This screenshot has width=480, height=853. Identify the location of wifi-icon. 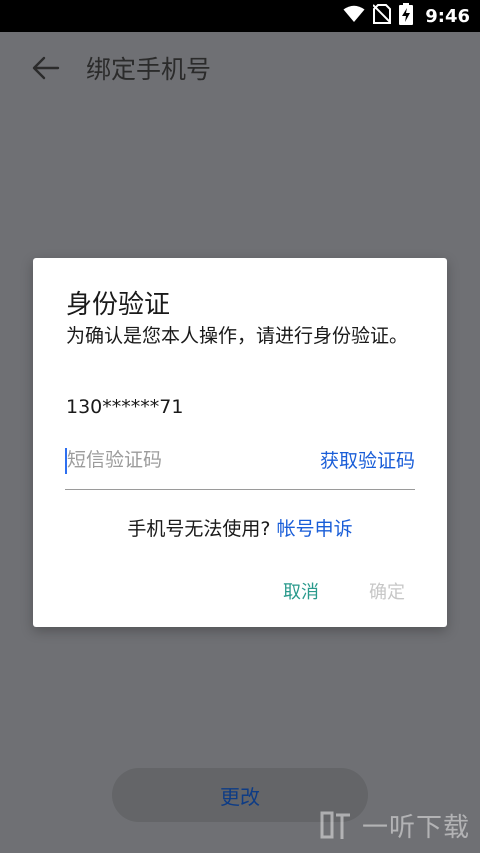
(354, 16).